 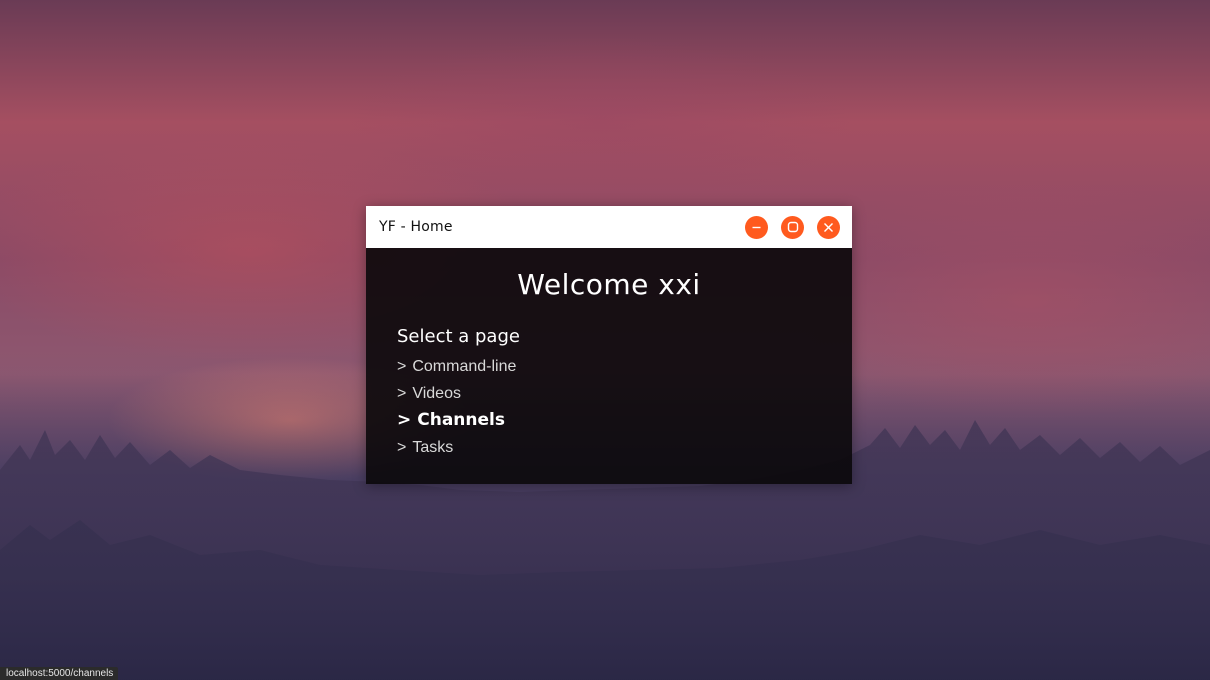 I want to click on square-icon, so click(x=792, y=227).